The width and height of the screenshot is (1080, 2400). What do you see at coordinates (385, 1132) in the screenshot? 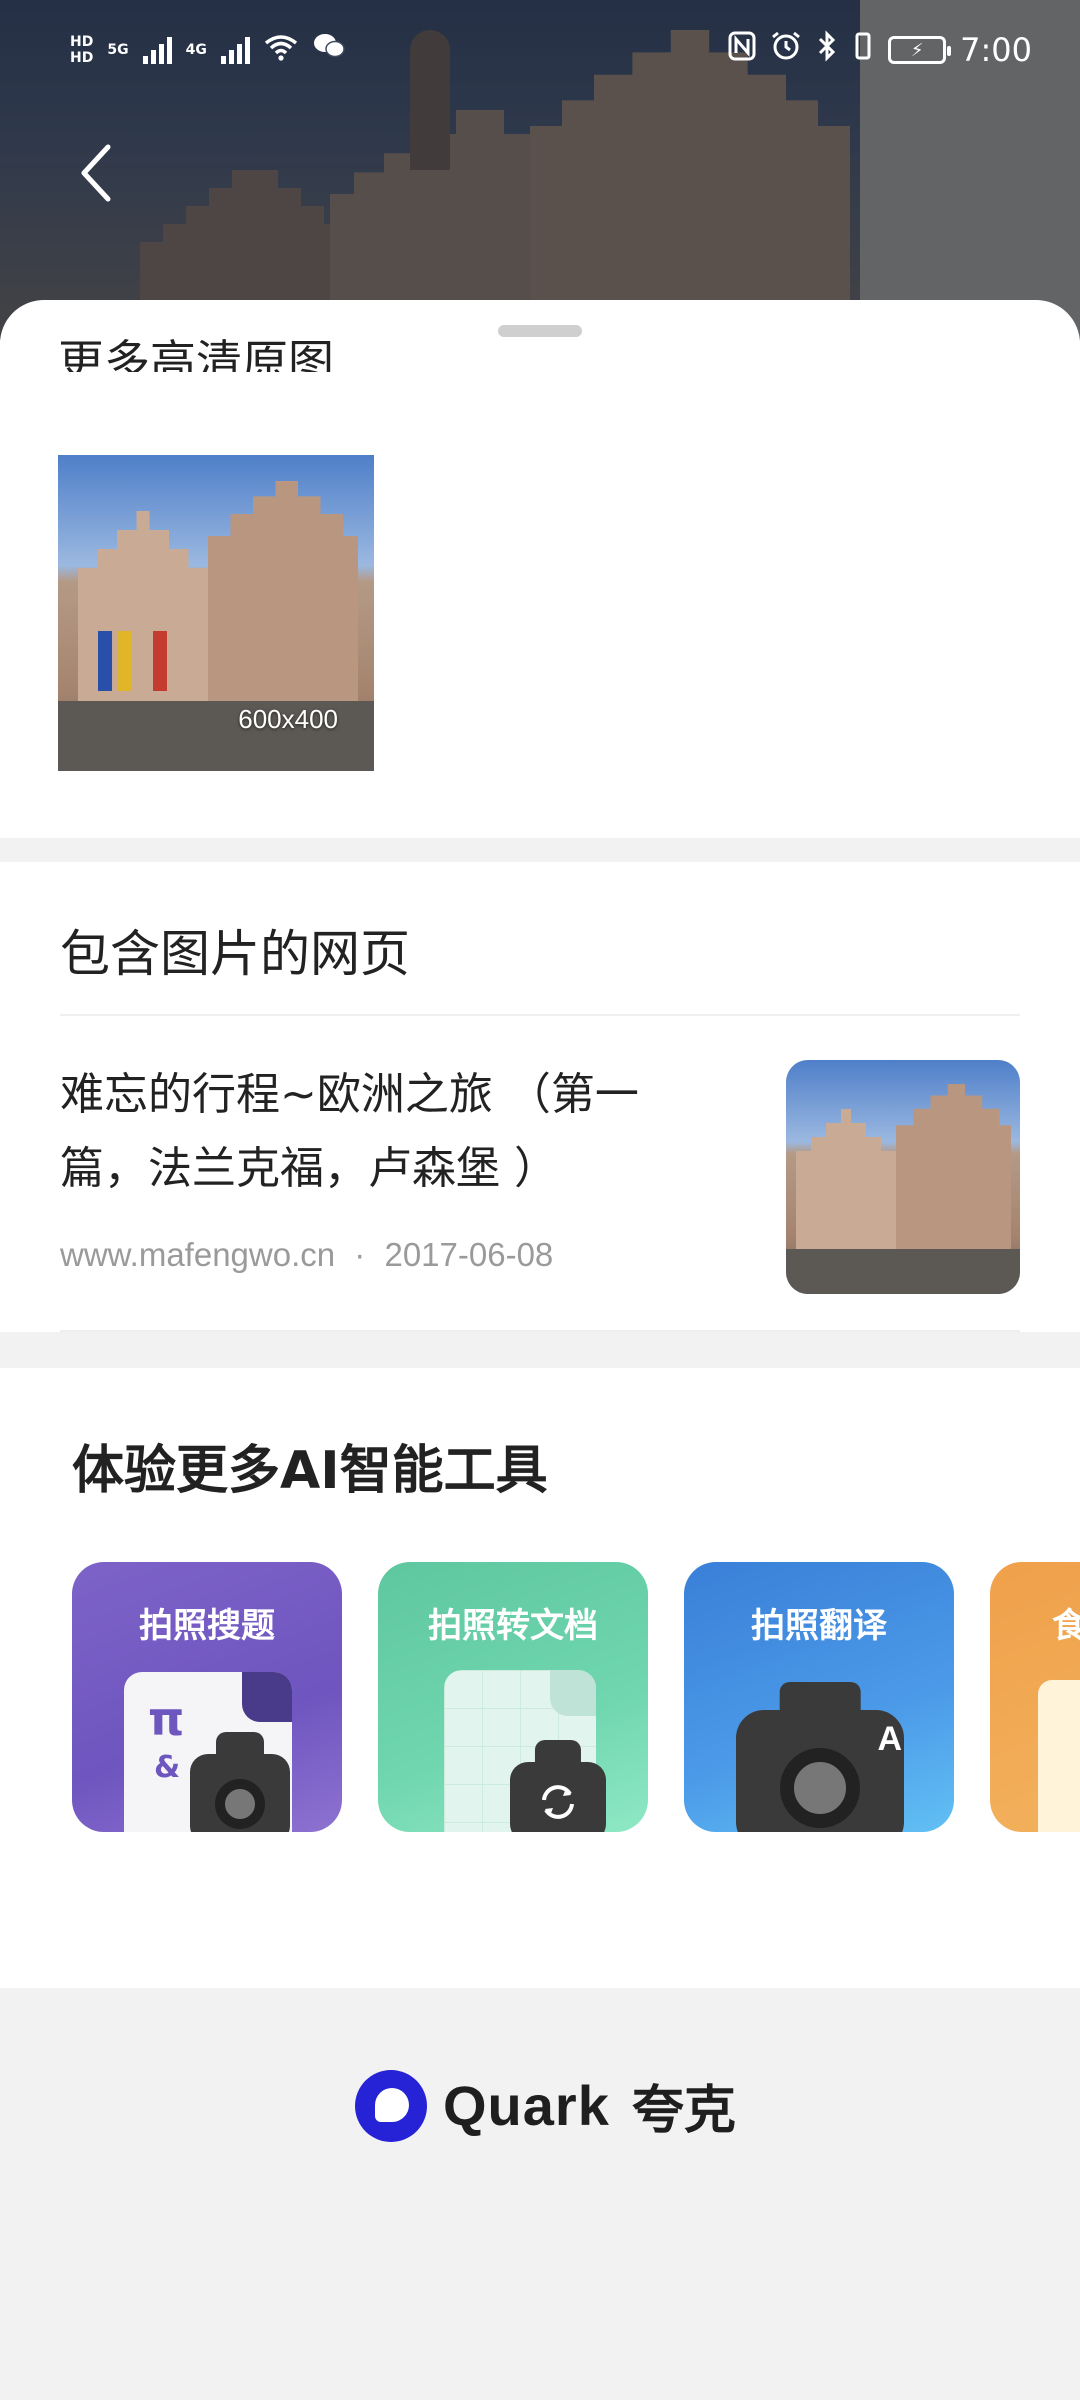
I see `webpage-result-title: 难忘的行程~欧洲之旅 （第一篇，法兰克福，卢森堡 ）` at bounding box center [385, 1132].